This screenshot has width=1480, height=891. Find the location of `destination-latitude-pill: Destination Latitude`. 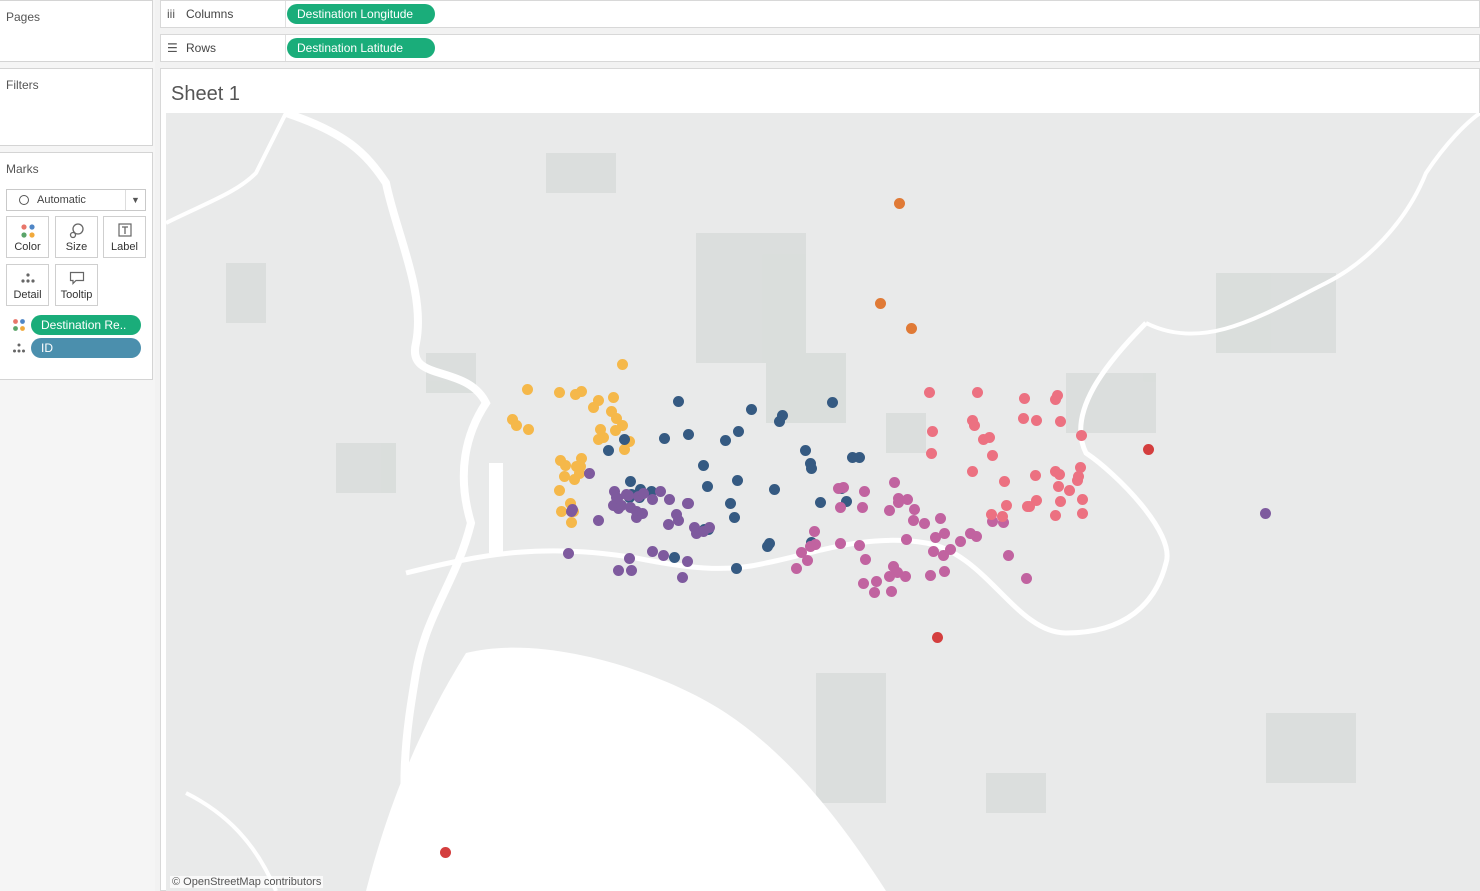

destination-latitude-pill: Destination Latitude is located at coordinates (361, 48).